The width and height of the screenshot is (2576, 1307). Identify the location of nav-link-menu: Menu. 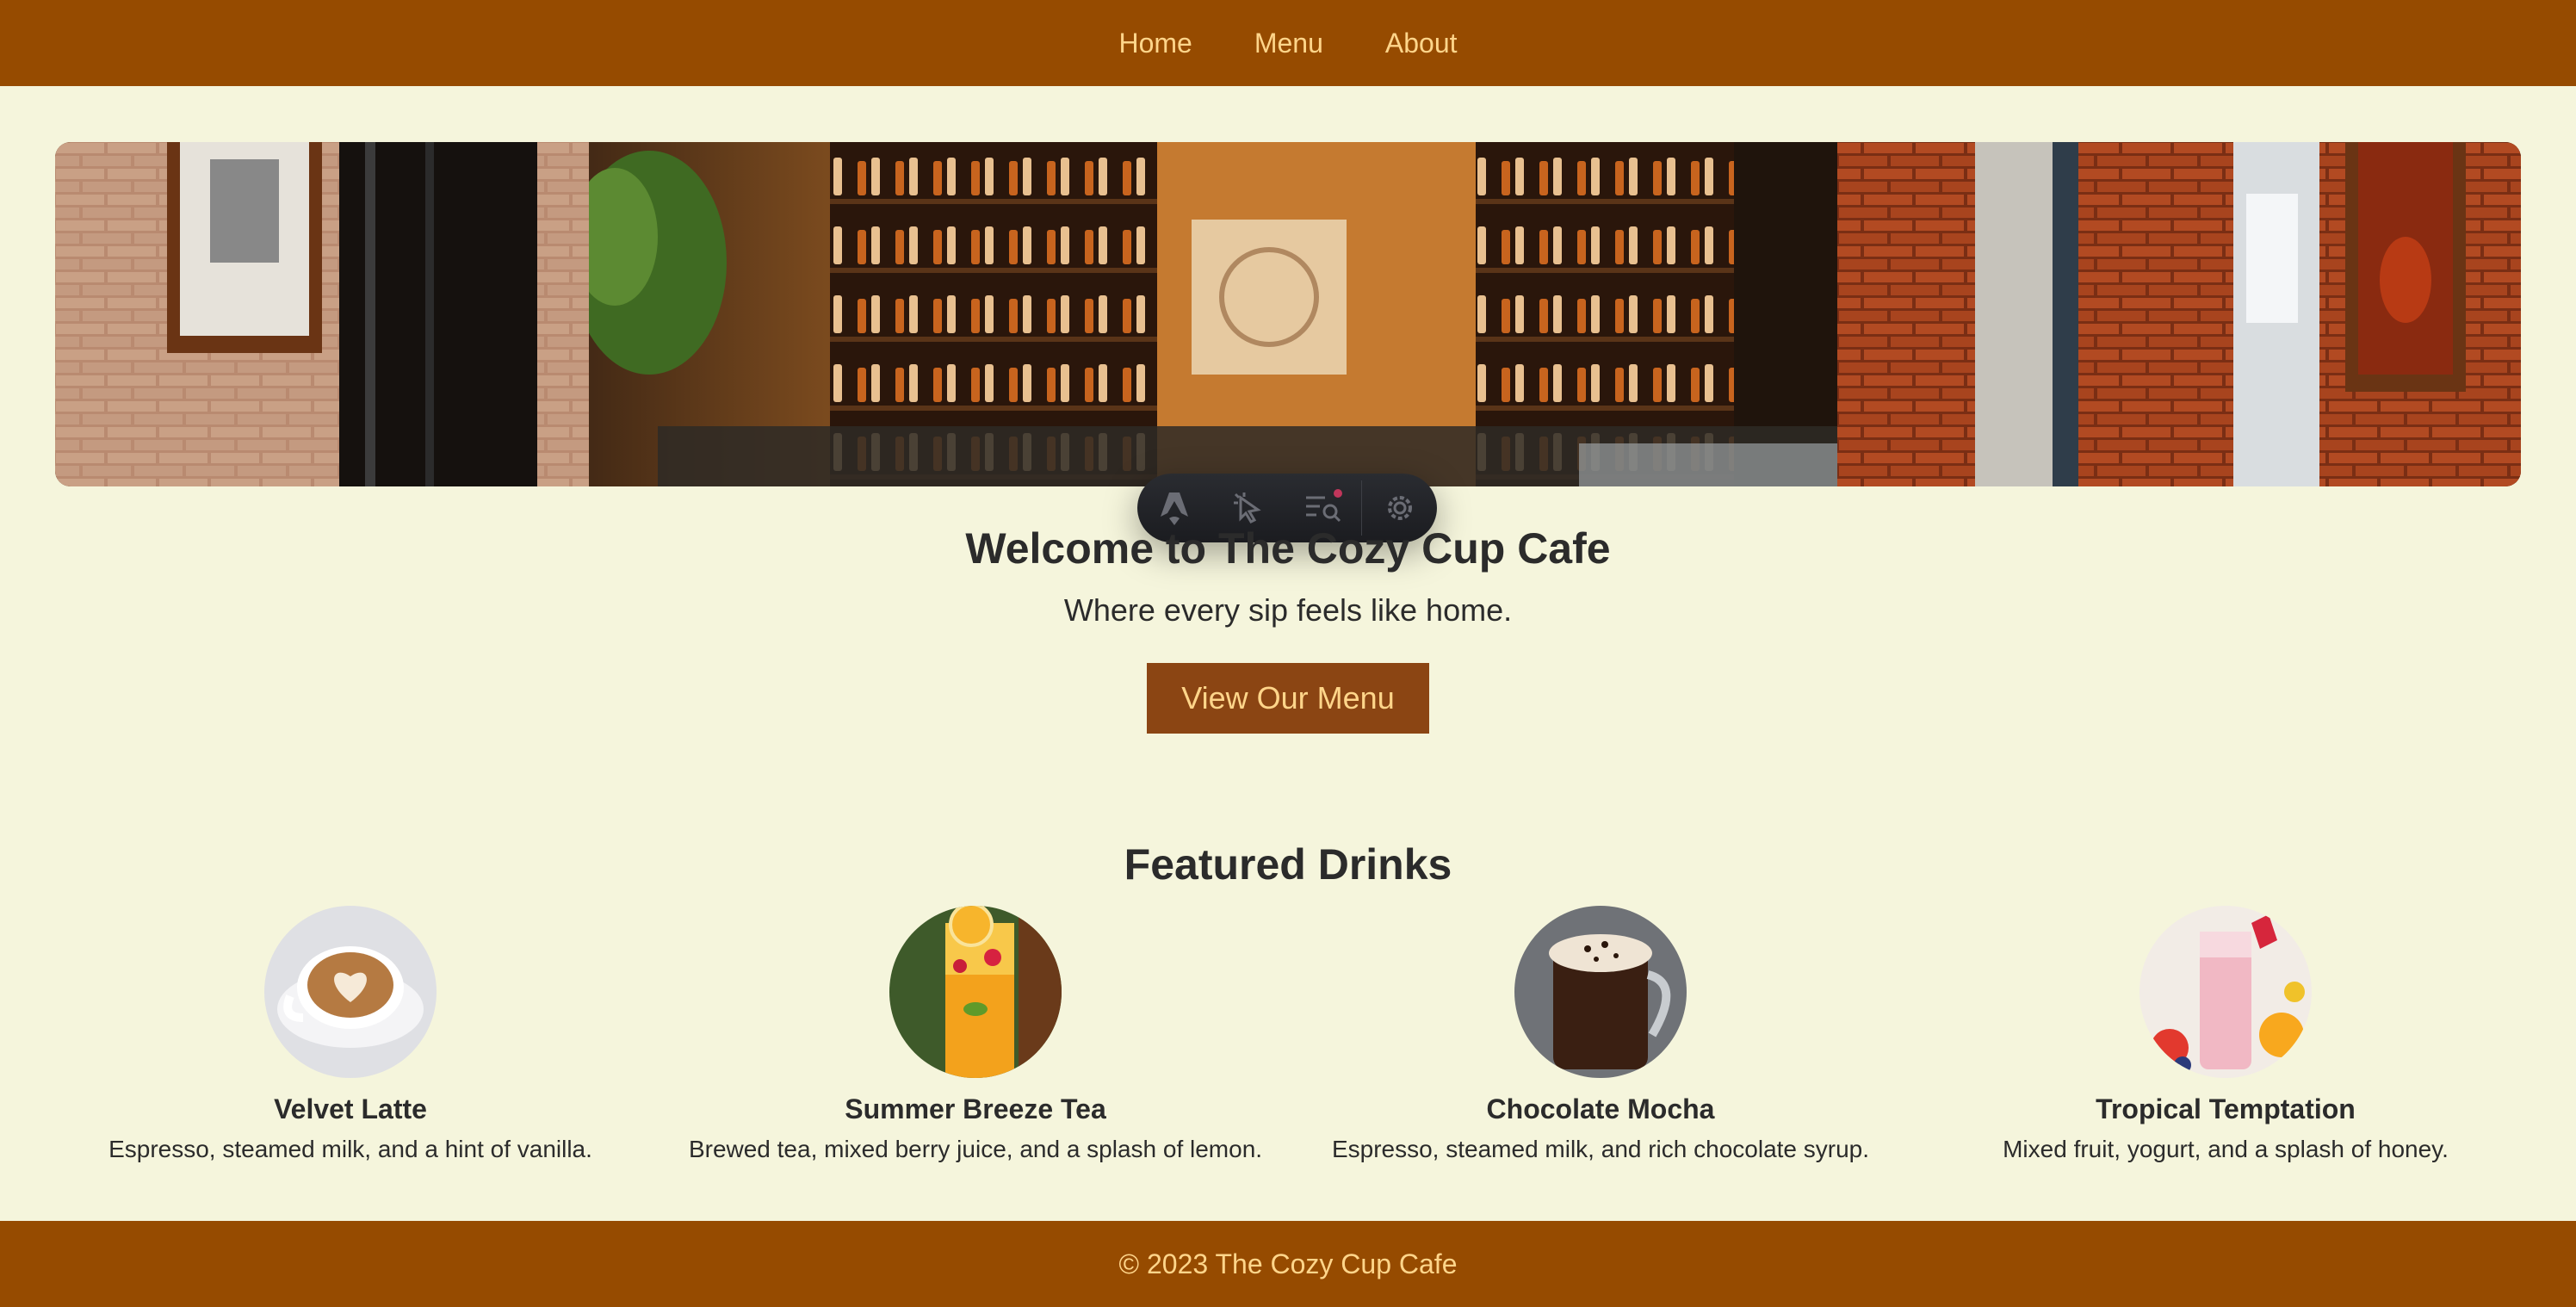
(1289, 43).